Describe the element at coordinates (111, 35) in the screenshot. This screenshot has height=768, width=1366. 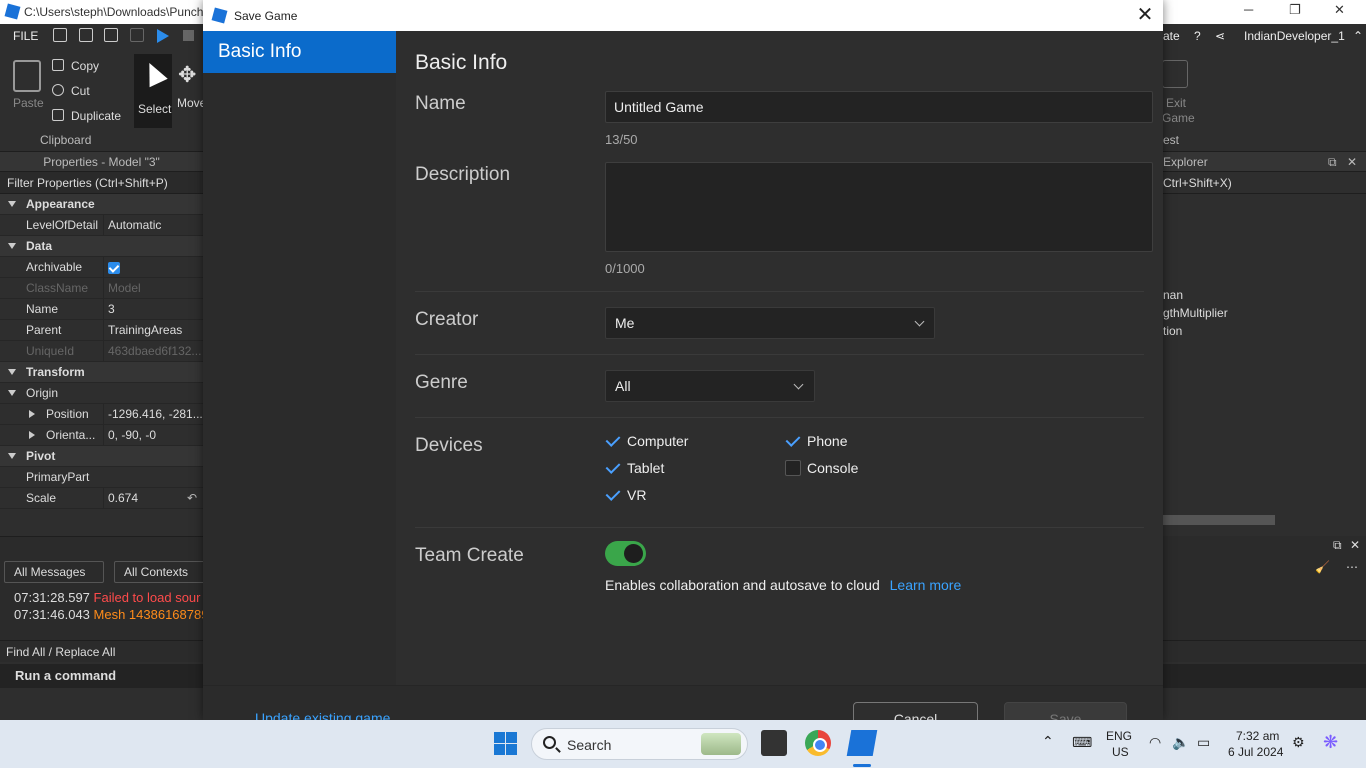
I see `save-file-icon` at that location.